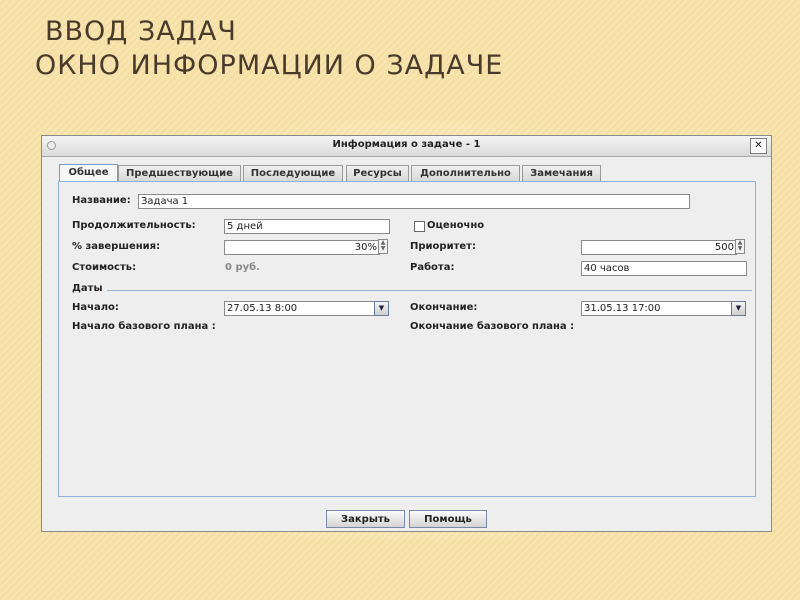 This screenshot has width=800, height=600. Describe the element at coordinates (448, 519) in the screenshot. I see `help-button: Помощь` at that location.